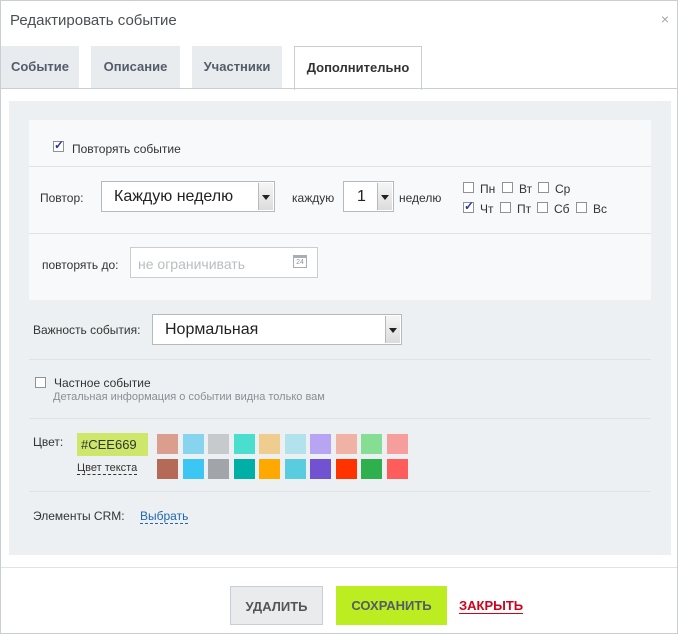 This screenshot has height=634, width=678. Describe the element at coordinates (488, 189) in the screenshot. I see `day-label-mon: Пн` at that location.